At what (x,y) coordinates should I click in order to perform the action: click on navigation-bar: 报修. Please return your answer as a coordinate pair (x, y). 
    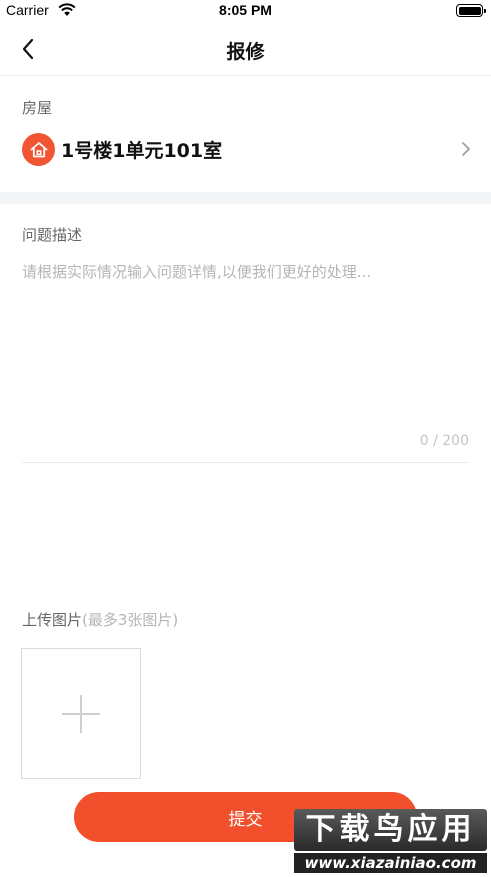
    Looking at the image, I should click on (245, 49).